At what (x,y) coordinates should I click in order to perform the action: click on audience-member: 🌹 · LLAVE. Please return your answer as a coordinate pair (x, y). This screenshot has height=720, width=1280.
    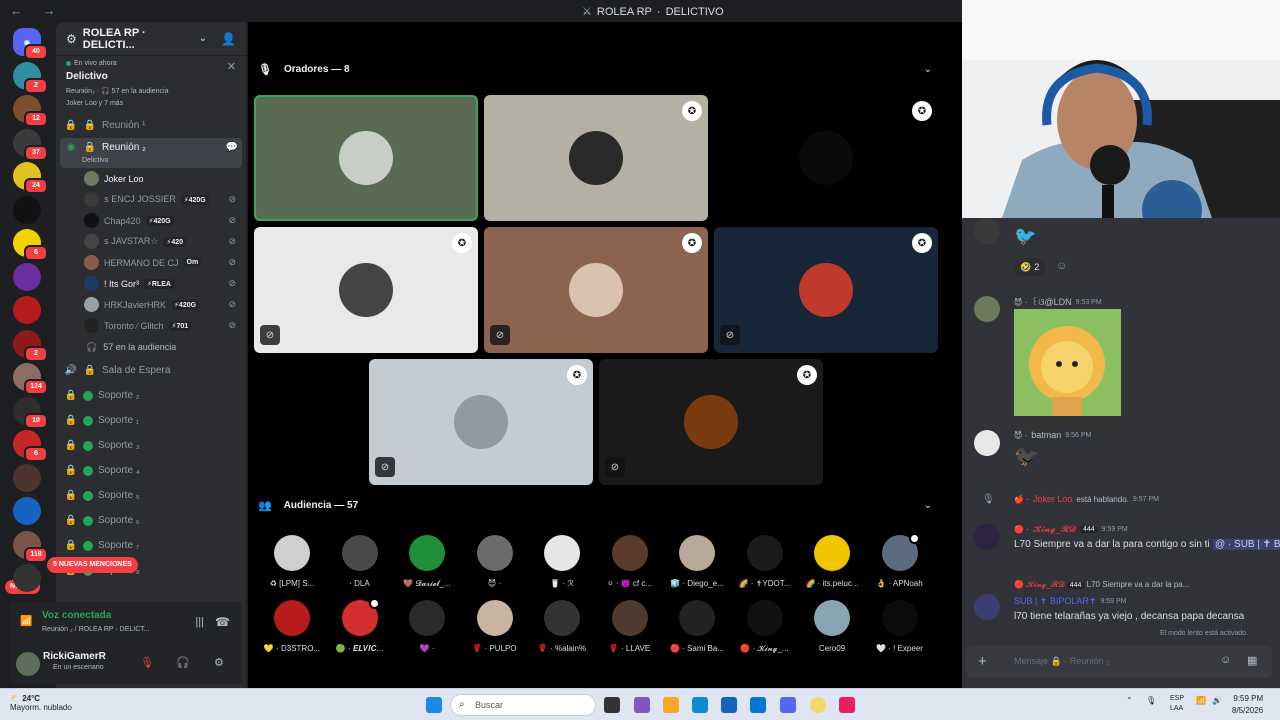
    Looking at the image, I should click on (630, 630).